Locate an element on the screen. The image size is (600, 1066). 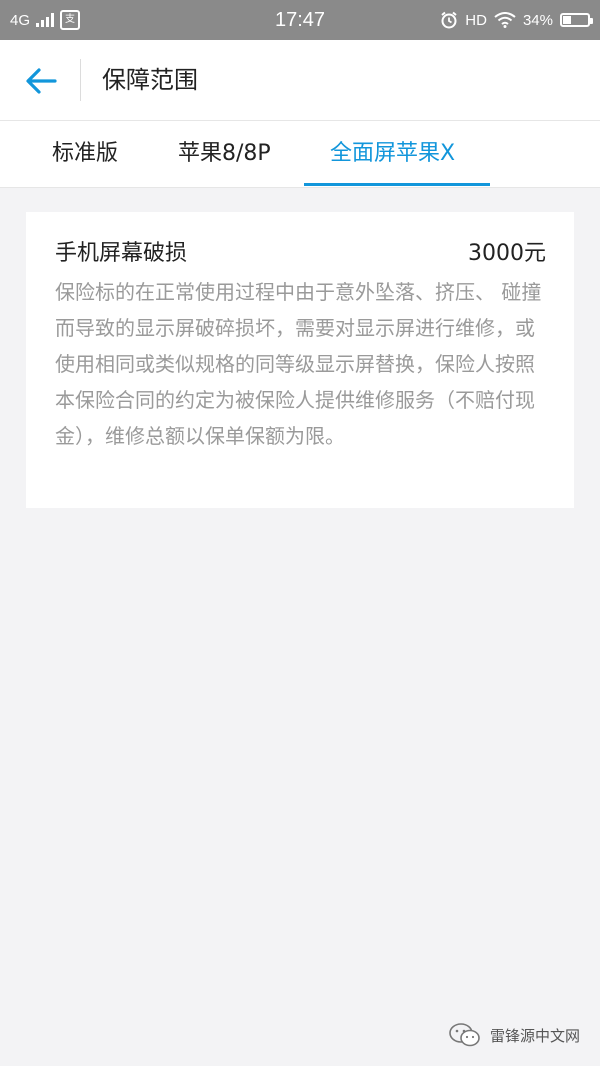
tab-iphone8: 苹果8/8P is located at coordinates (224, 154).